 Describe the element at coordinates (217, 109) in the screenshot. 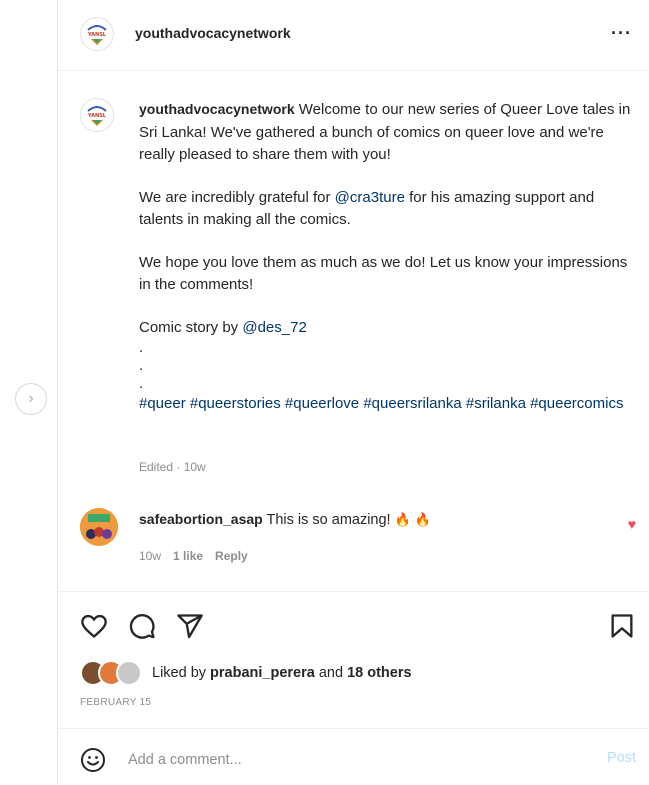

I see `caption-username: youthadvocacynetwork` at that location.